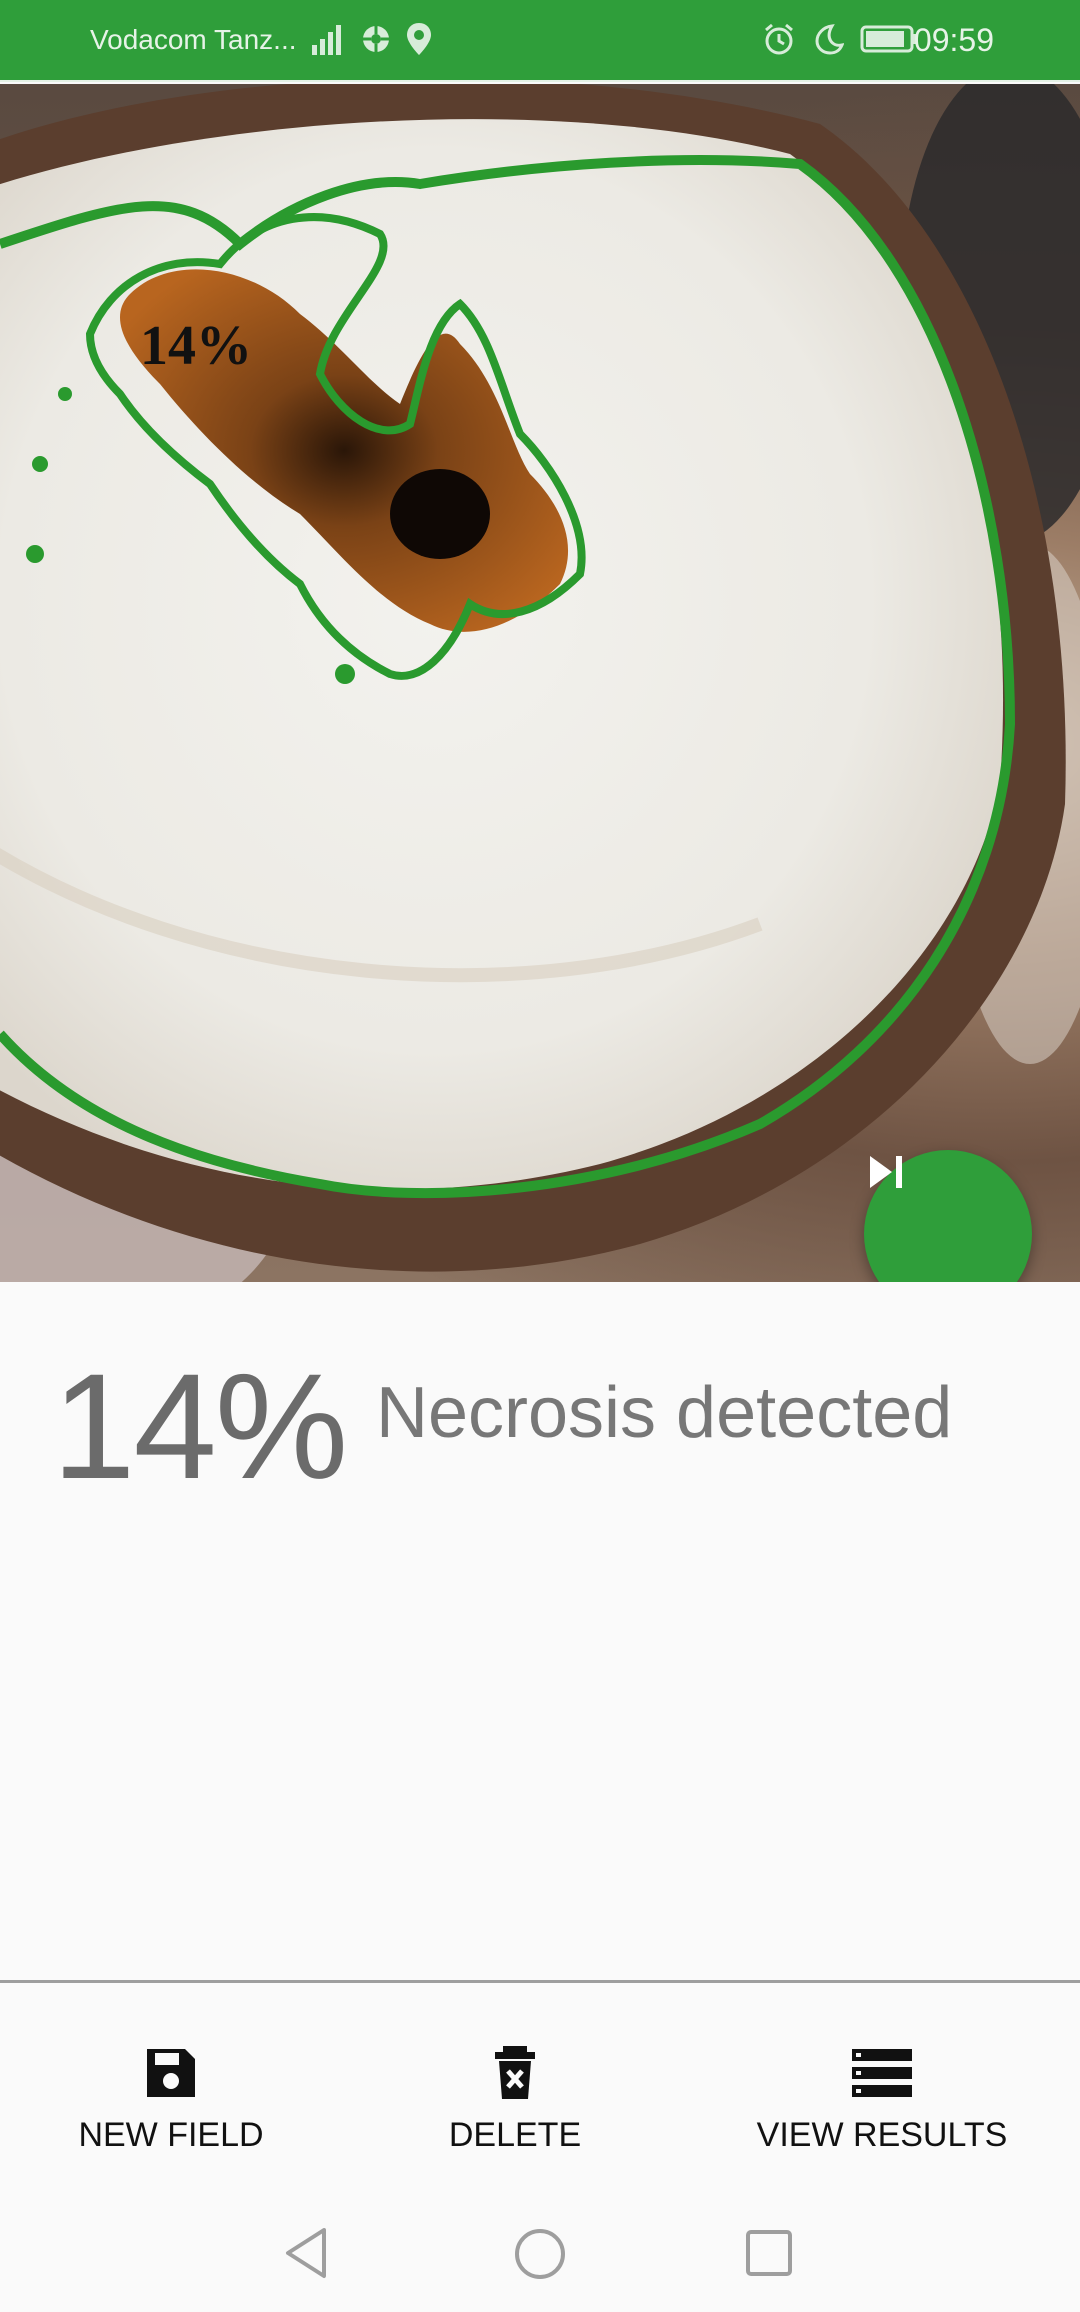 This screenshot has height=2312, width=1080. Describe the element at coordinates (515, 2135) in the screenshot. I see `delete-label: DELETE` at that location.